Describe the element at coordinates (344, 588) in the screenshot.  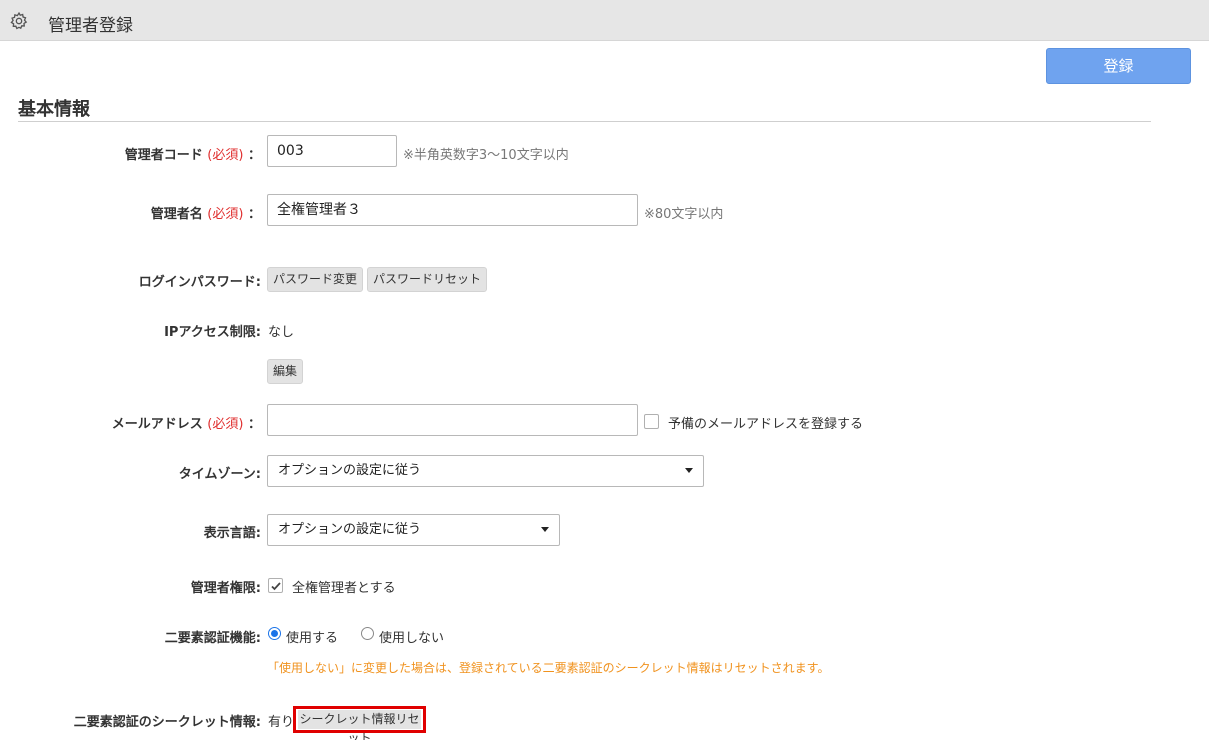
I see `full-admin-label: 全権管理者とする` at that location.